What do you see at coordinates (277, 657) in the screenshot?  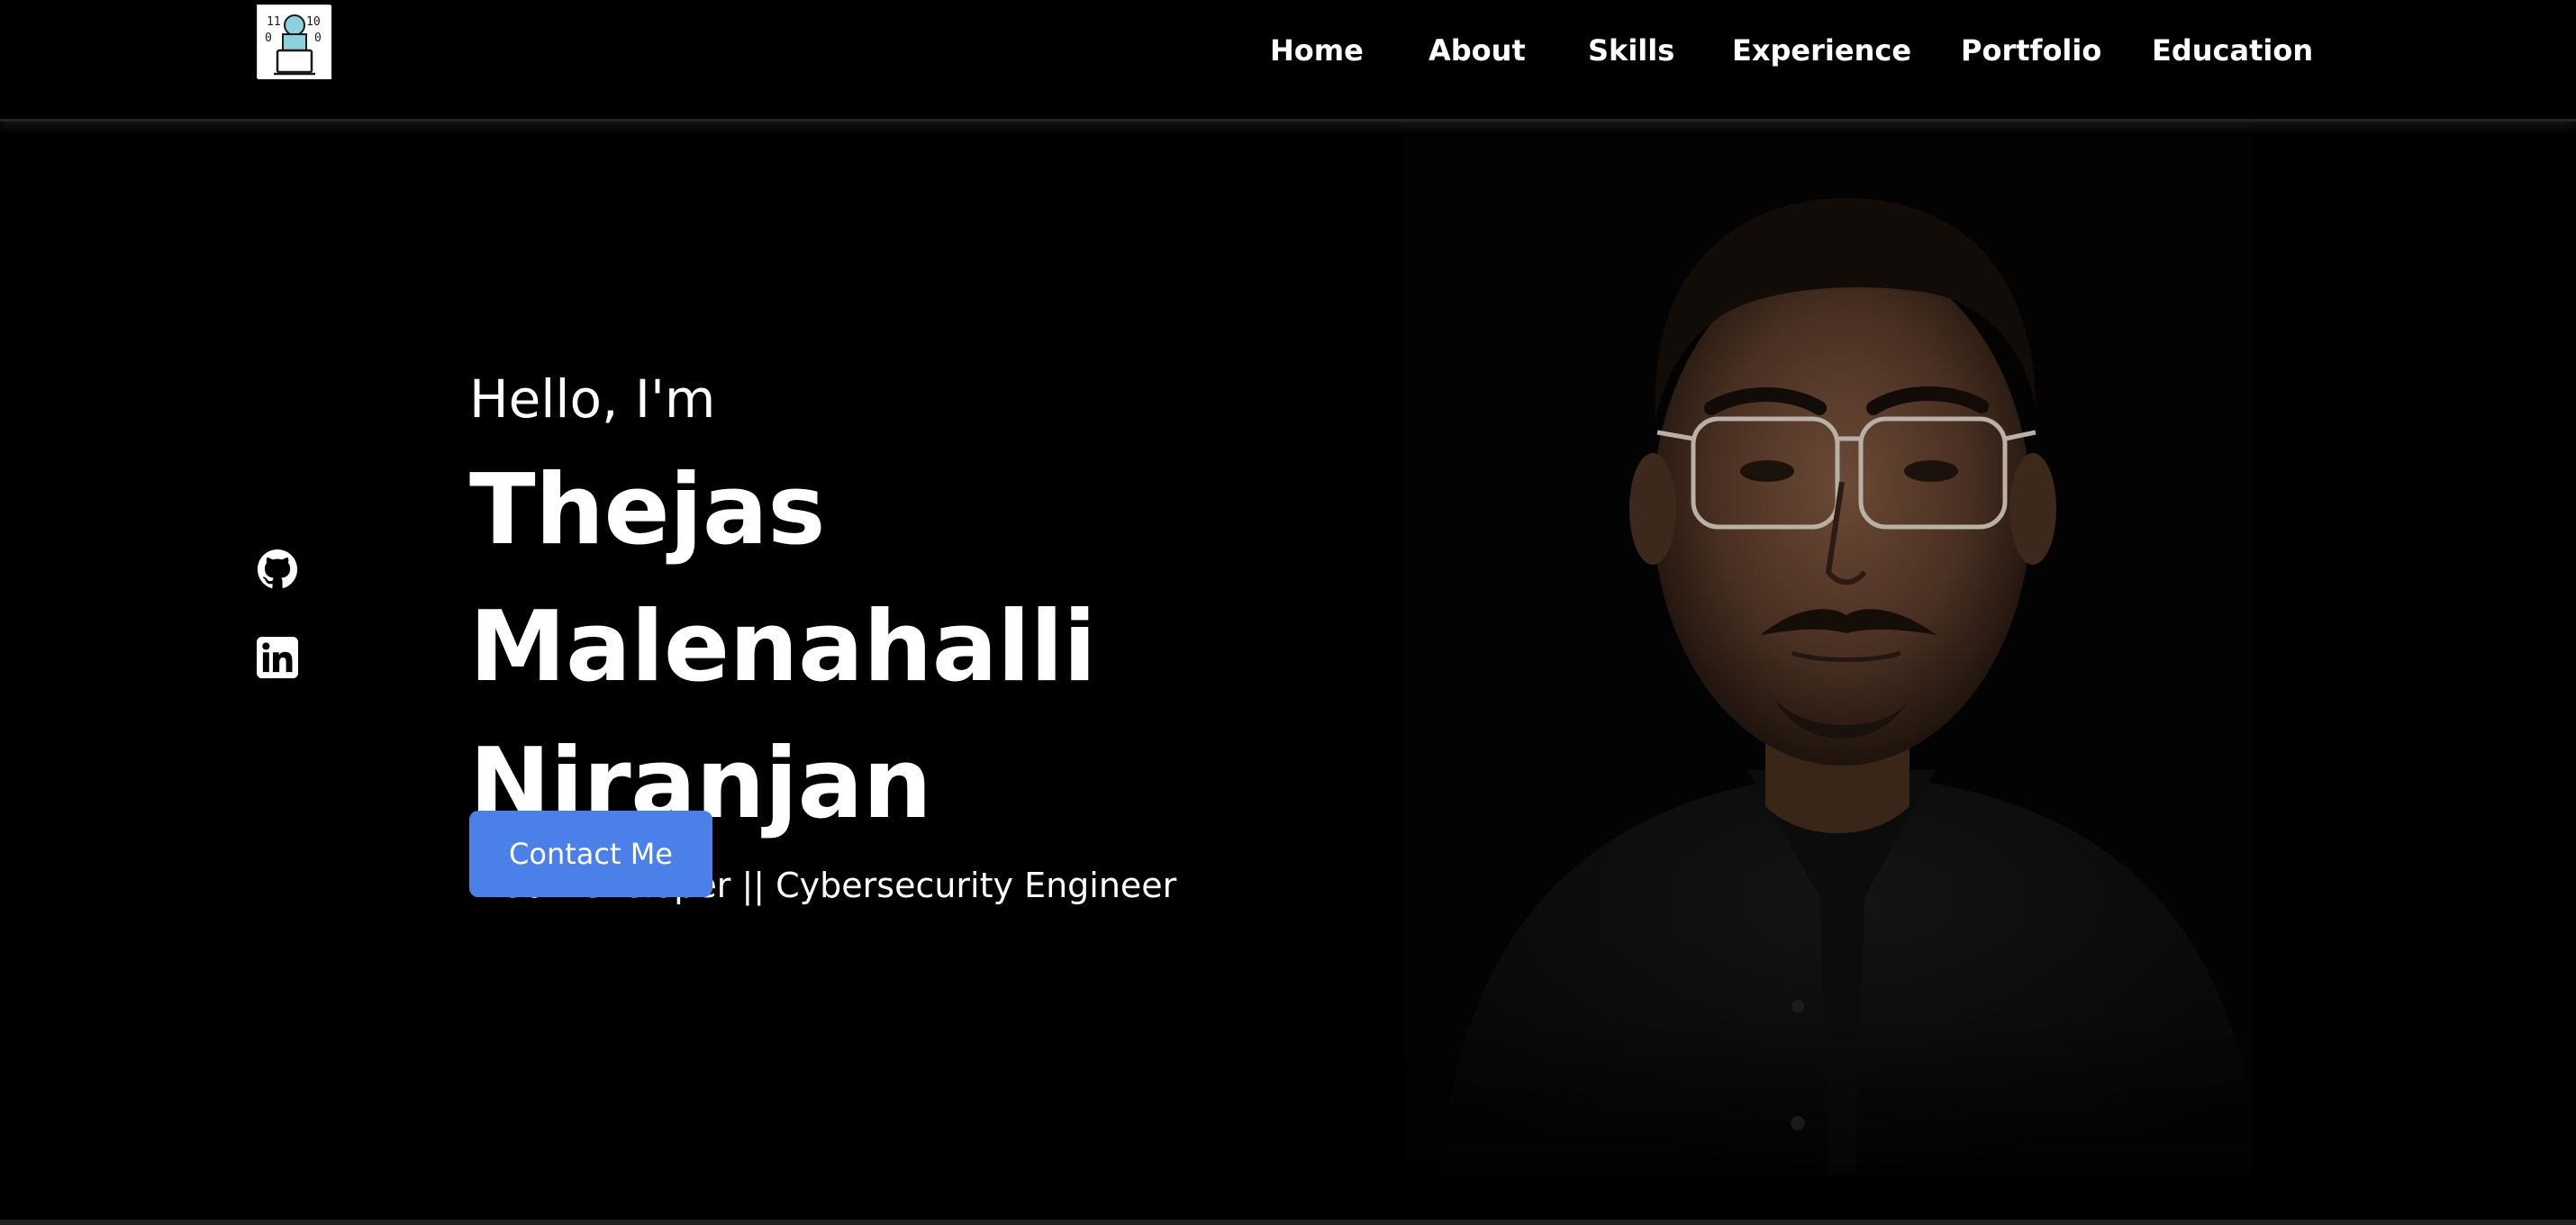 I see `linkedin-icon` at bounding box center [277, 657].